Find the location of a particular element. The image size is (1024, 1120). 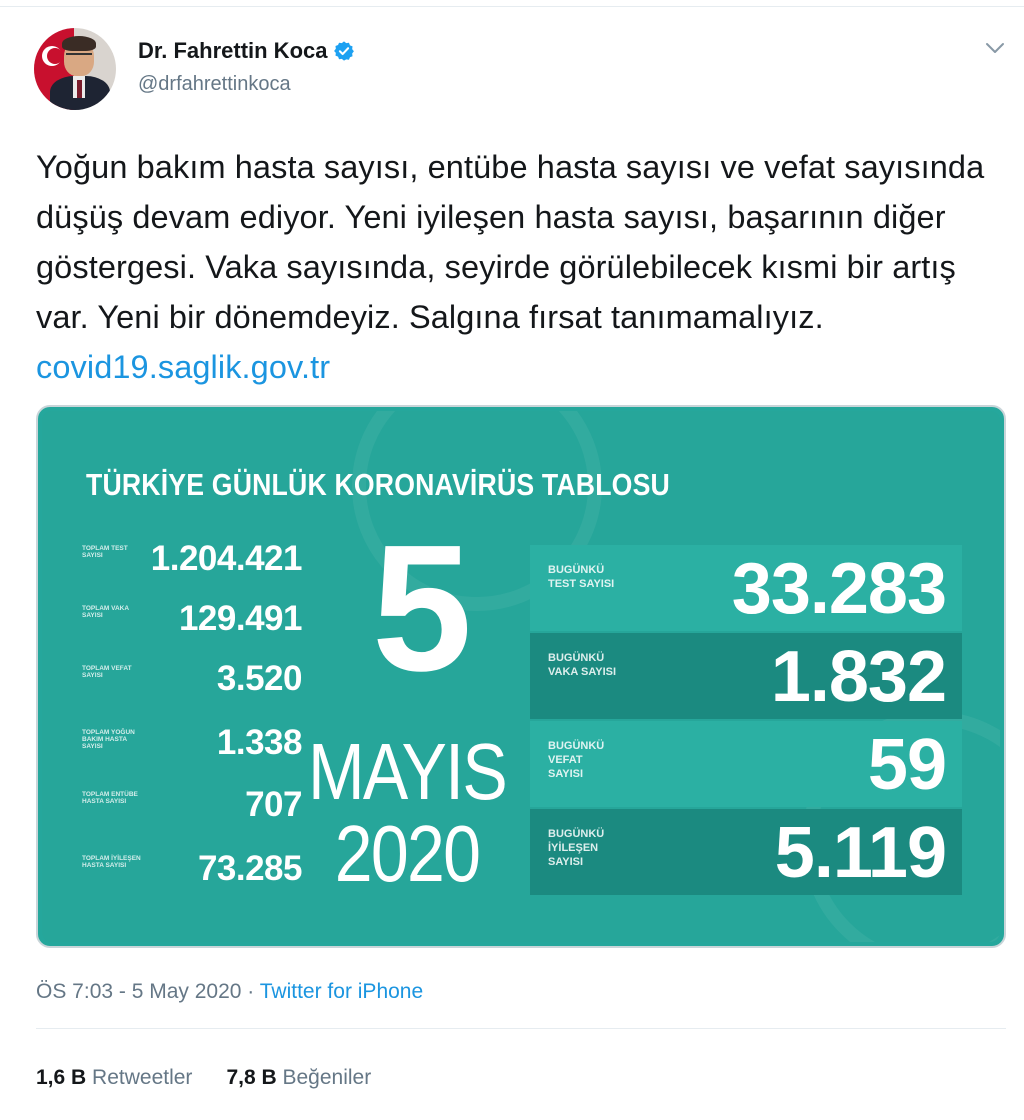

total-value: 1.204.421 is located at coordinates (226, 558).